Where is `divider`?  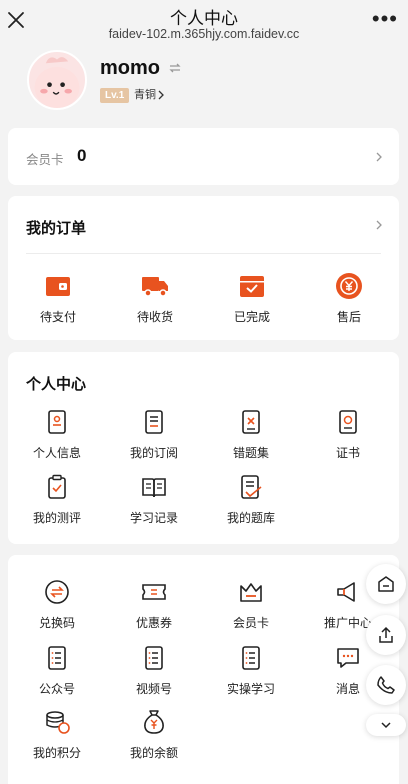 divider is located at coordinates (203, 253).